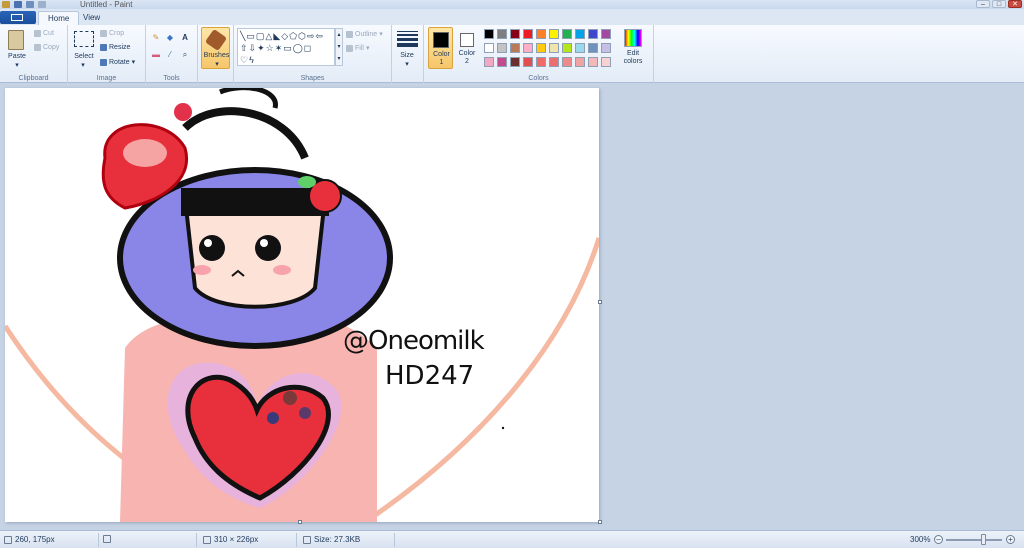  What do you see at coordinates (268, 248) in the screenshot?
I see `right-eye` at bounding box center [268, 248].